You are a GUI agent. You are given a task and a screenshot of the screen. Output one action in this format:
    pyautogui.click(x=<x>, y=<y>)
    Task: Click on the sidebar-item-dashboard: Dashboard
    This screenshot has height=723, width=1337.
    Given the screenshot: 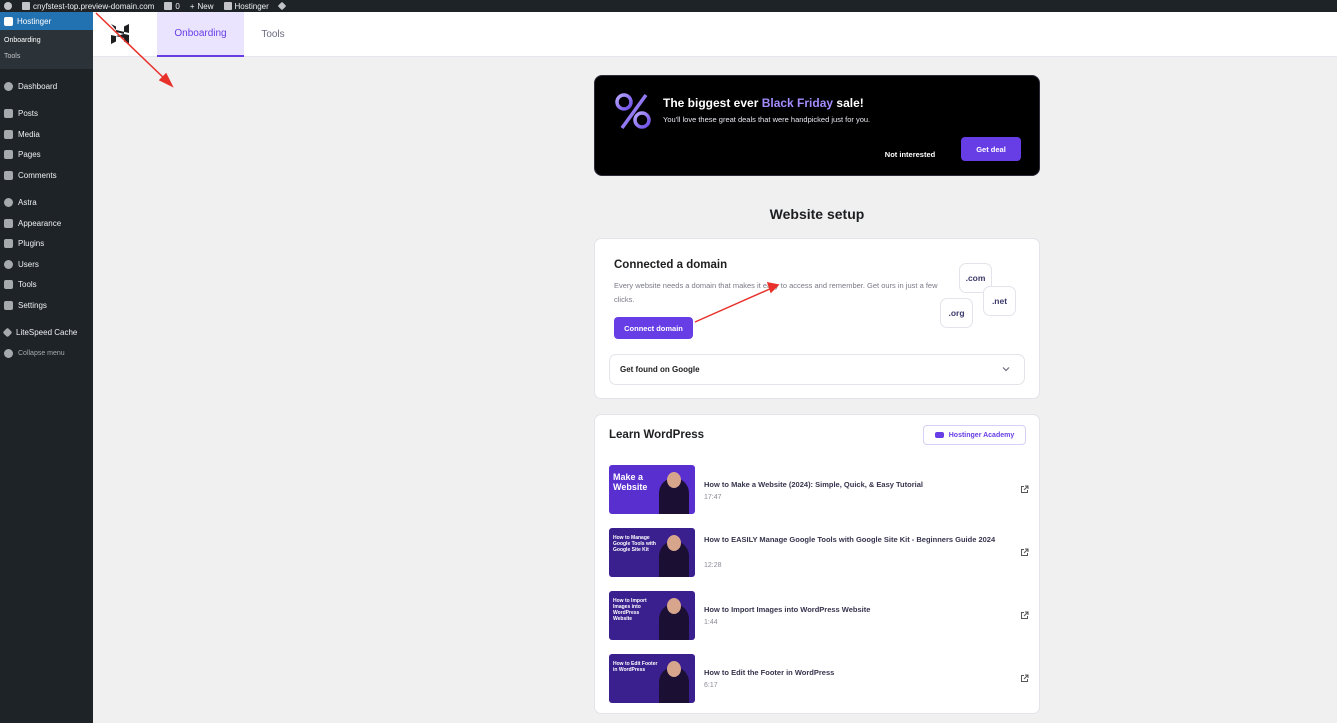 What is the action you would take?
    pyautogui.click(x=46, y=86)
    